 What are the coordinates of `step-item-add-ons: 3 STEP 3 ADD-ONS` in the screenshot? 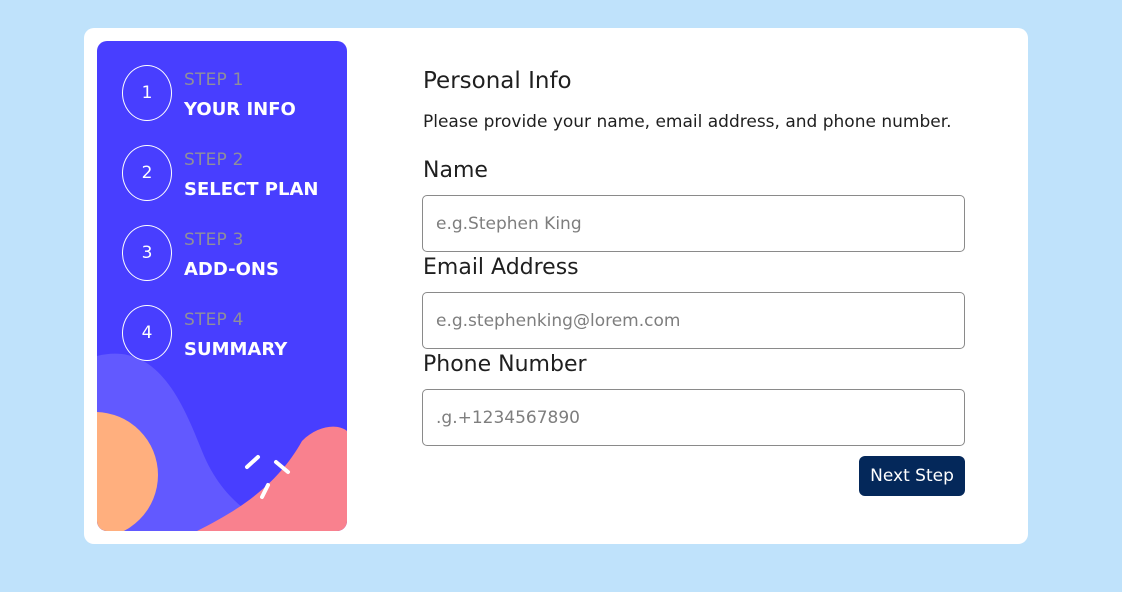 It's located at (232, 253).